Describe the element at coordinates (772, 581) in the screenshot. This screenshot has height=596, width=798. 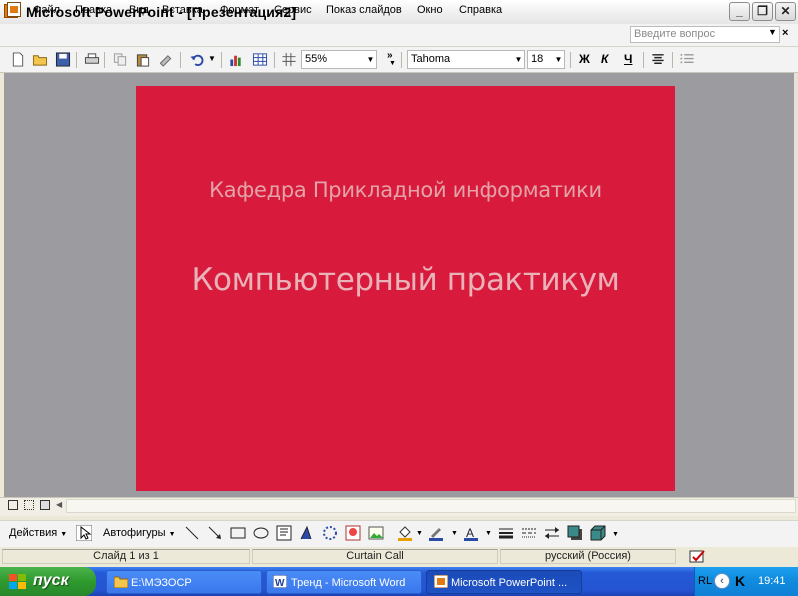
I see `clock: 19:41` at that location.